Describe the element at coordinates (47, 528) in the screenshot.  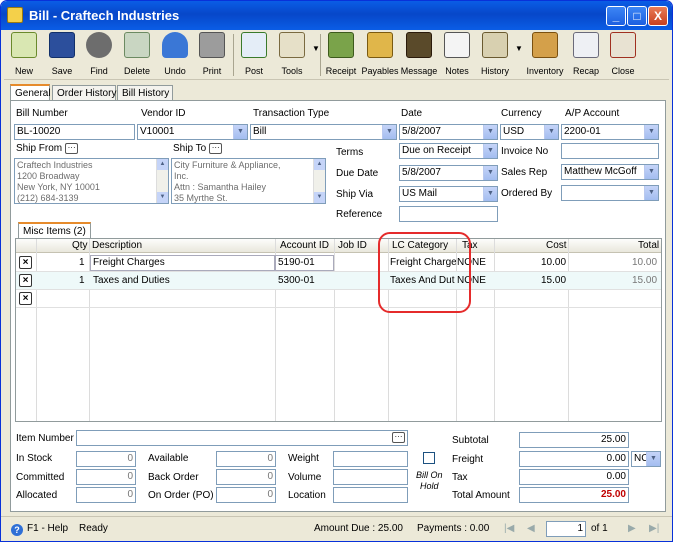
I see `help-shortcut: F1 - Help` at that location.